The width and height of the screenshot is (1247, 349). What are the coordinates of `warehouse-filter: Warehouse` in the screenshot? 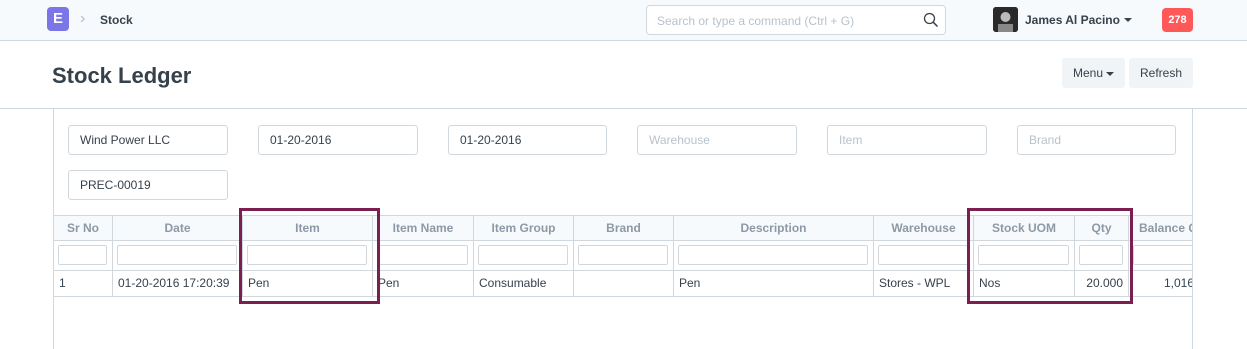 It's located at (717, 140).